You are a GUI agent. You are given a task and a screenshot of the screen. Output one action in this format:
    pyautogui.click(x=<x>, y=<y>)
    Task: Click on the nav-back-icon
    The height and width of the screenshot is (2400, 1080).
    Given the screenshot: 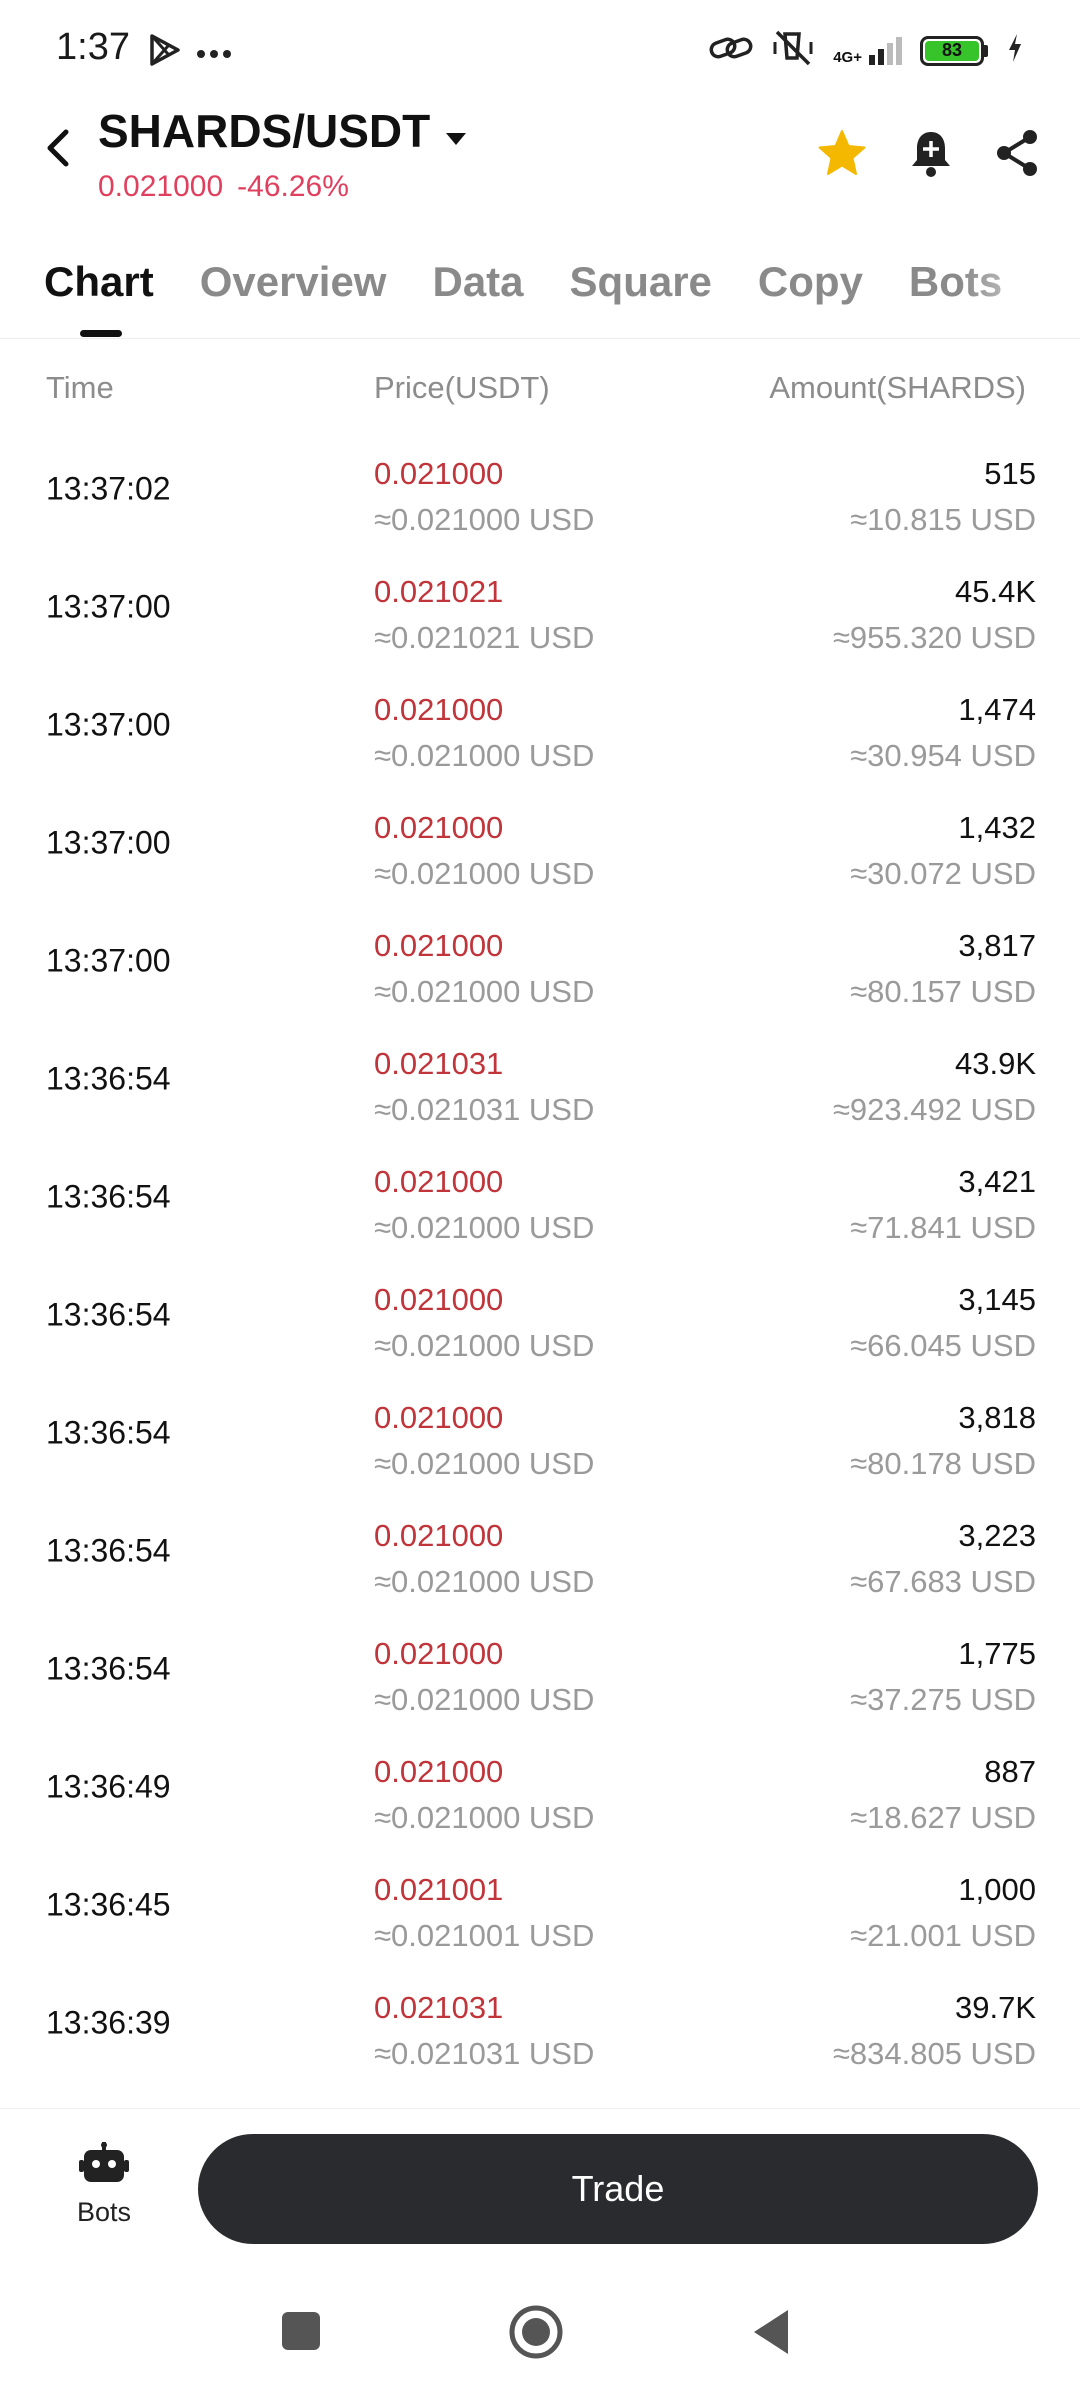 What is the action you would take?
    pyautogui.click(x=771, y=2334)
    